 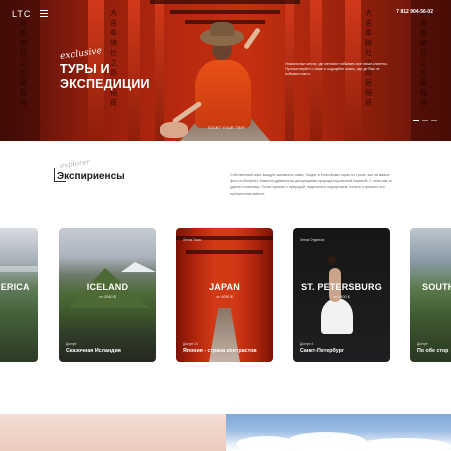 I want to click on card-image, so click(x=19, y=295).